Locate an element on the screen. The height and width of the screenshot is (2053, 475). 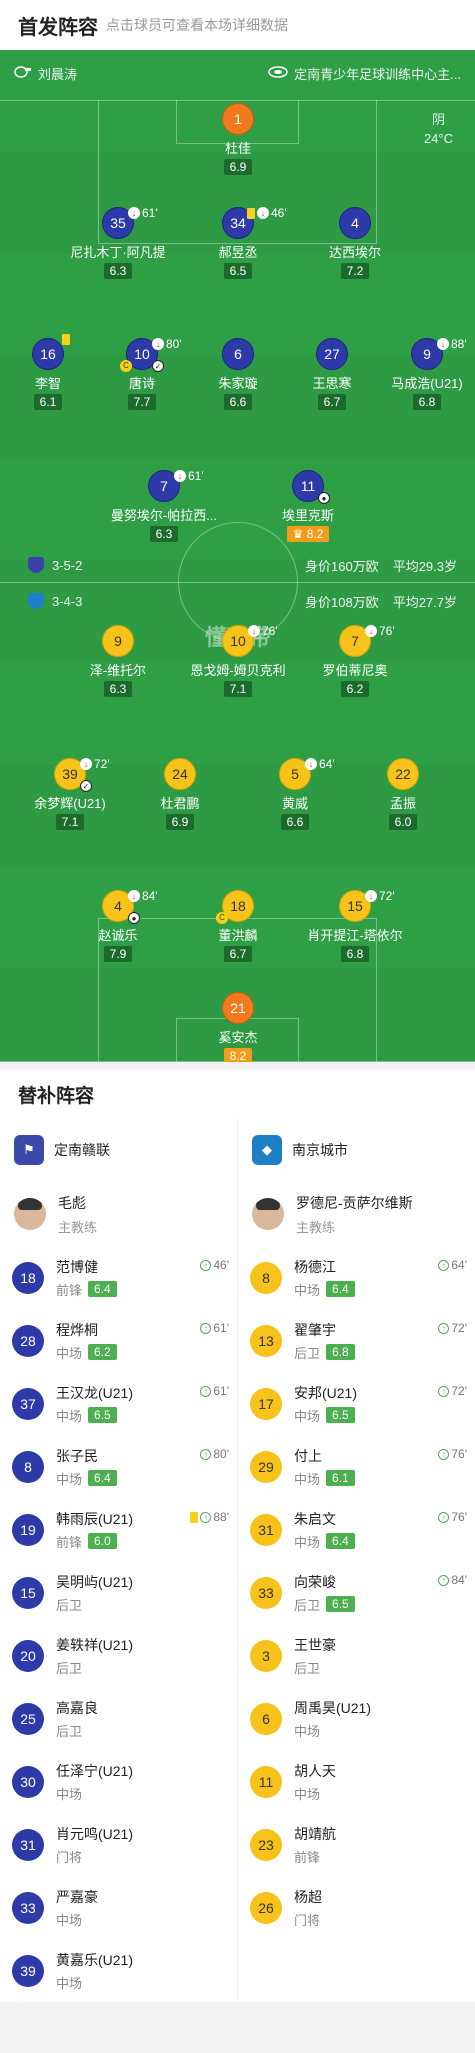
bench-player-row: 28 程烨桐 中场 6.2 ↑ 61' is located at coordinates (118, 1340).